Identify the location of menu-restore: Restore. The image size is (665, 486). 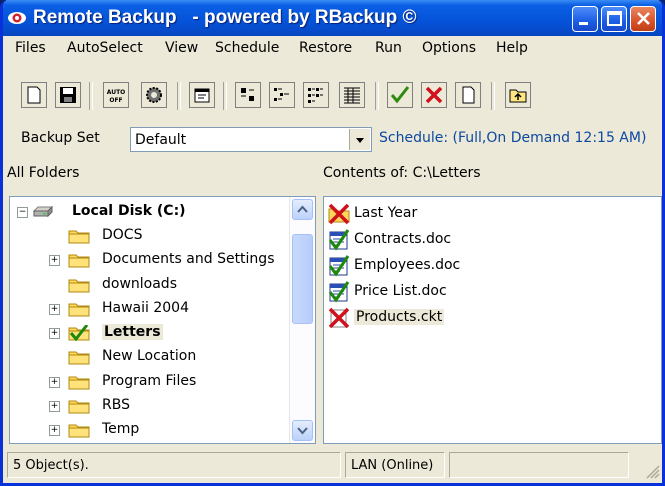
(325, 48).